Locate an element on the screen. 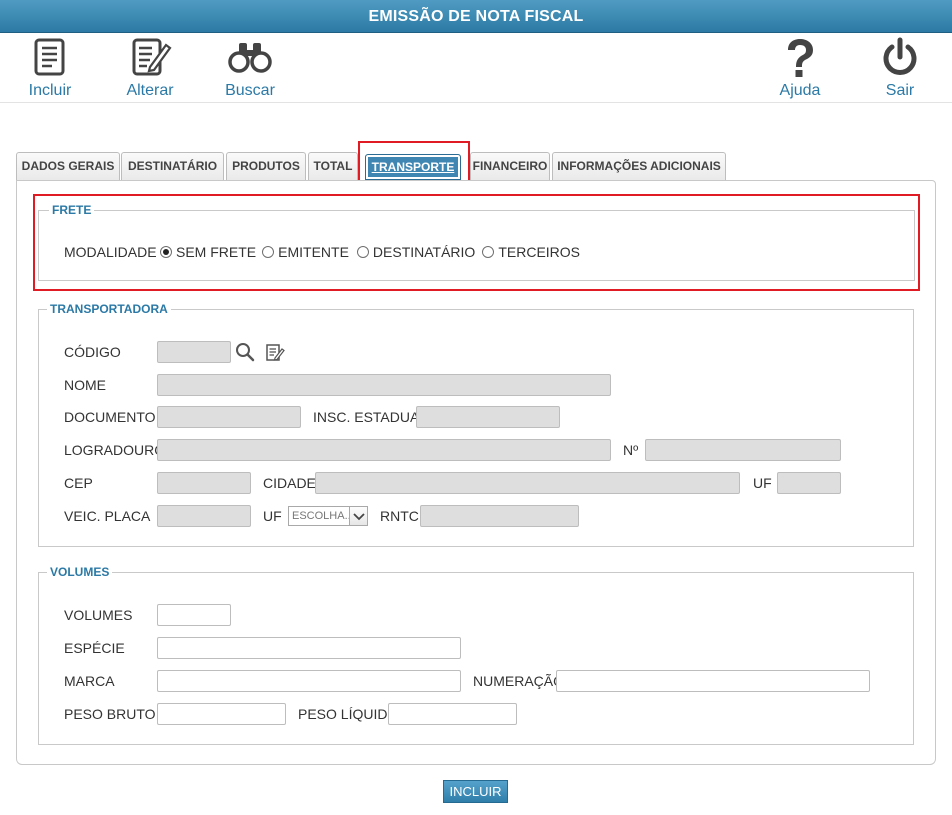 This screenshot has width=952, height=815. incluir-submit-button: INCLUIR is located at coordinates (475, 791).